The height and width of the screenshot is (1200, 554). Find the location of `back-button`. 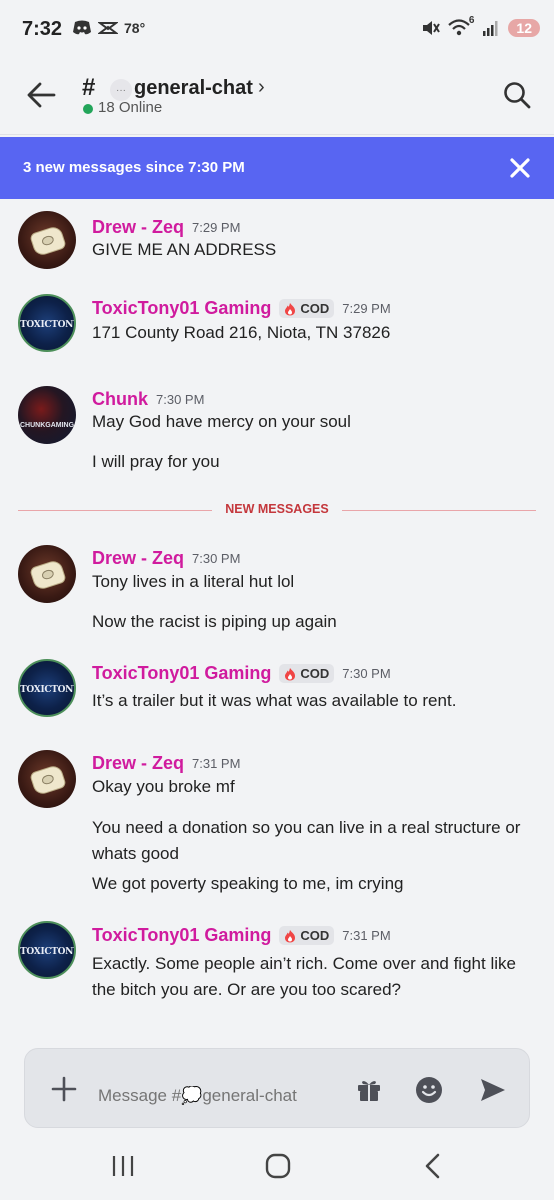

back-button is located at coordinates (41, 95).